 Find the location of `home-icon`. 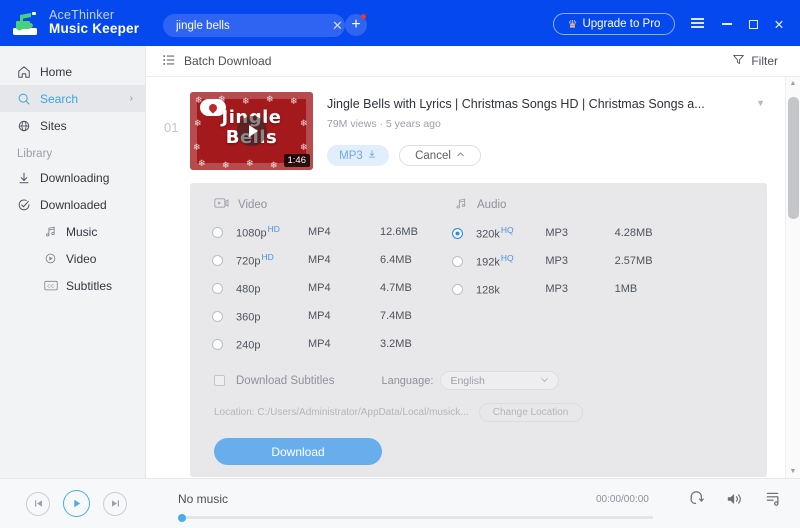

home-icon is located at coordinates (27, 72).